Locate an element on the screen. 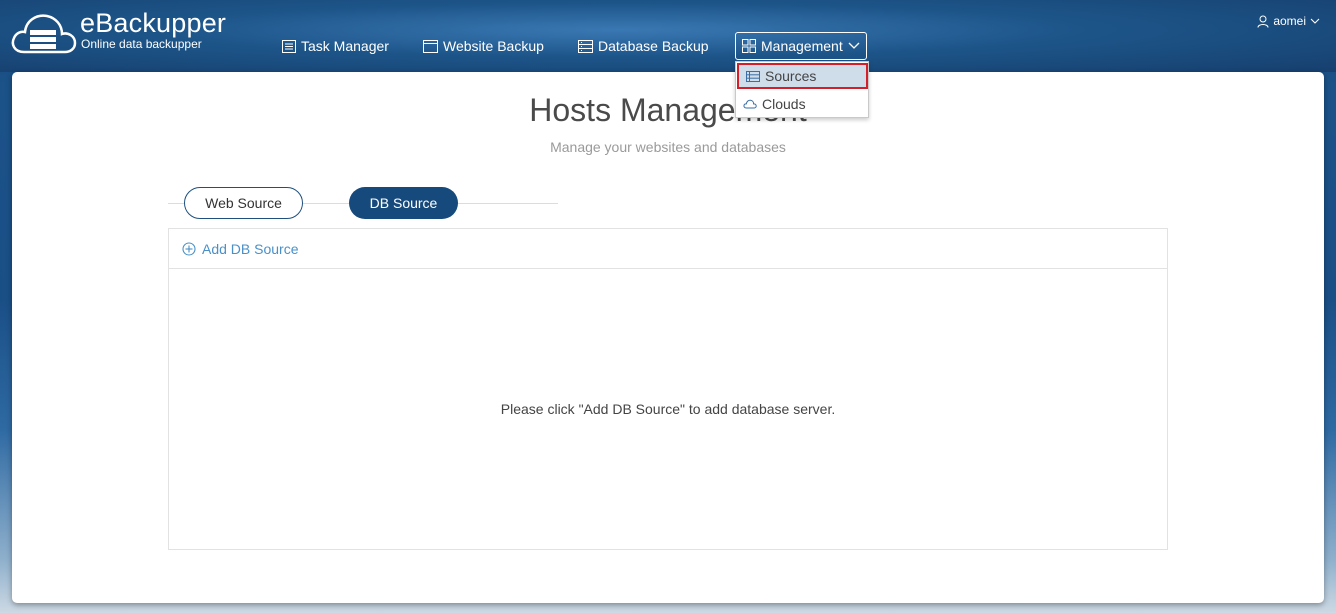 This screenshot has height=613, width=1336. cloud-icon is located at coordinates (750, 104).